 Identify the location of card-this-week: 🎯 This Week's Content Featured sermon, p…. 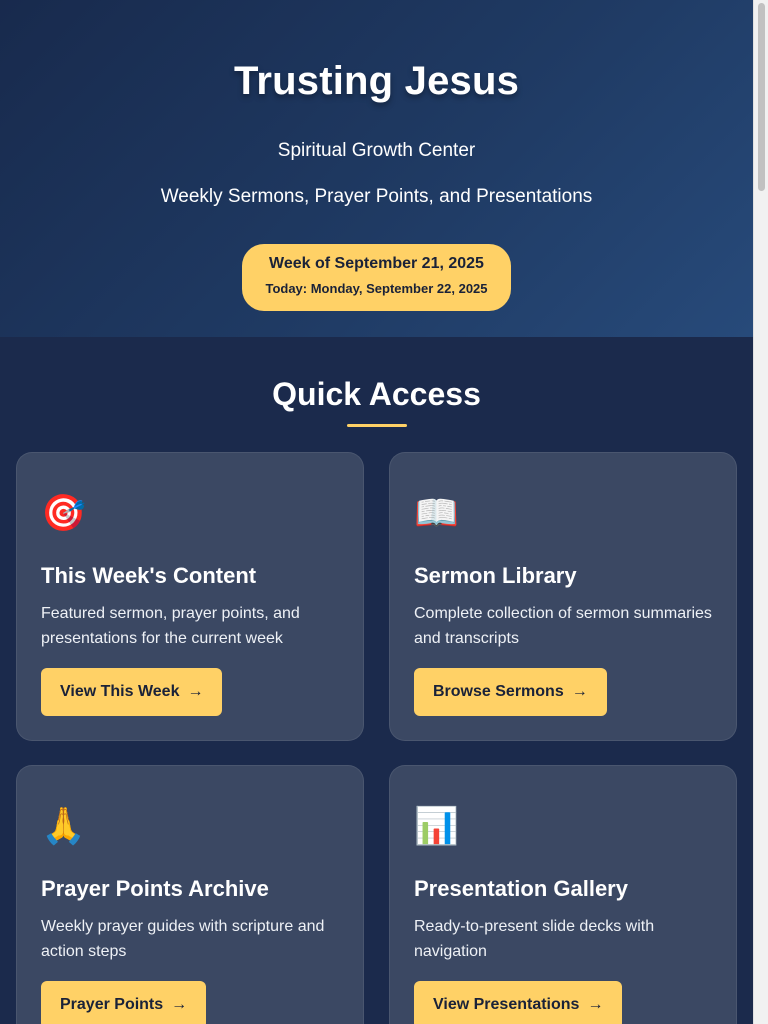
(190, 596).